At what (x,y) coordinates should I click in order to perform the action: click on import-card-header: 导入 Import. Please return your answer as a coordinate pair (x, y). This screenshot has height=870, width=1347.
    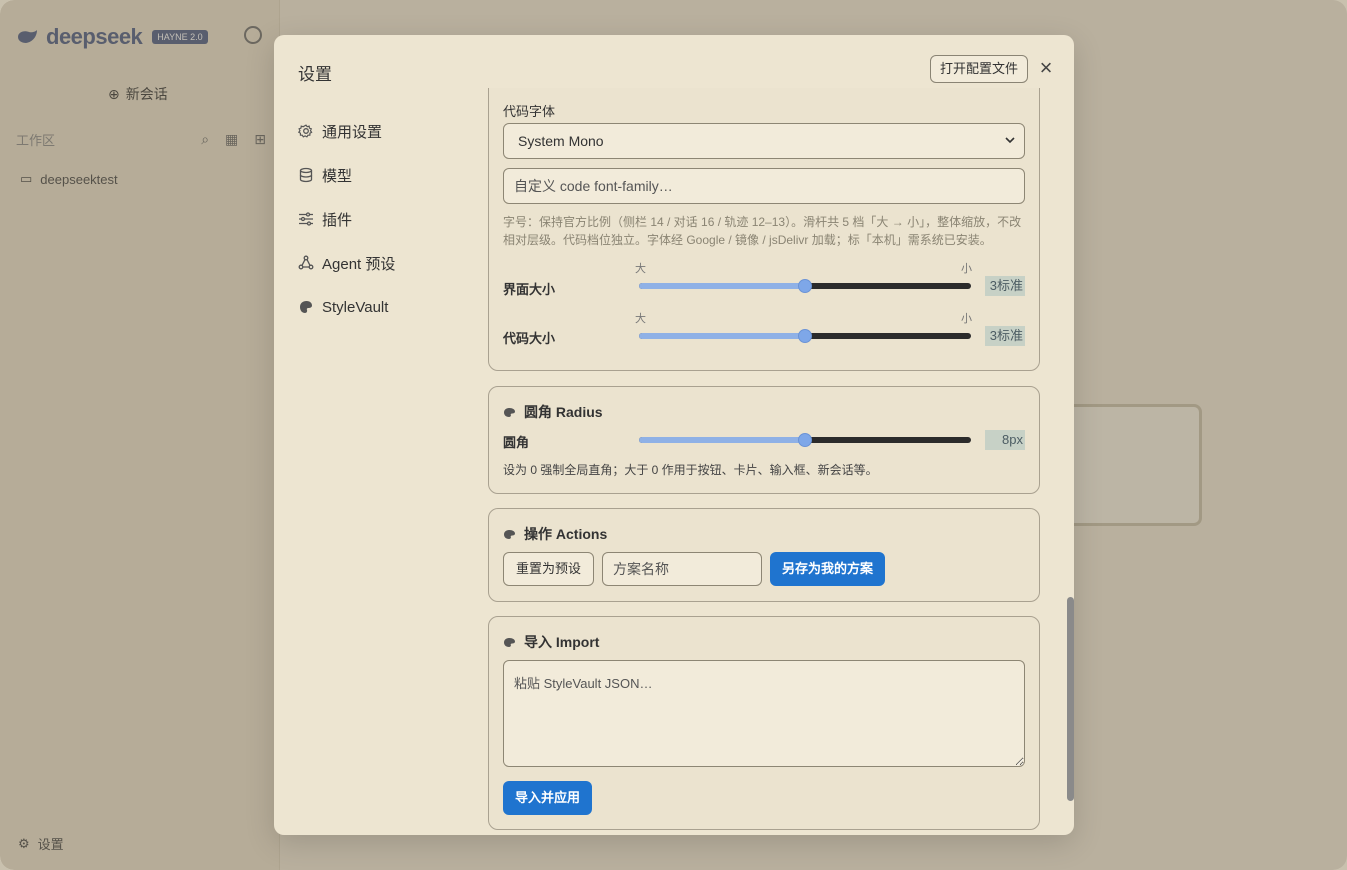
    Looking at the image, I should click on (551, 642).